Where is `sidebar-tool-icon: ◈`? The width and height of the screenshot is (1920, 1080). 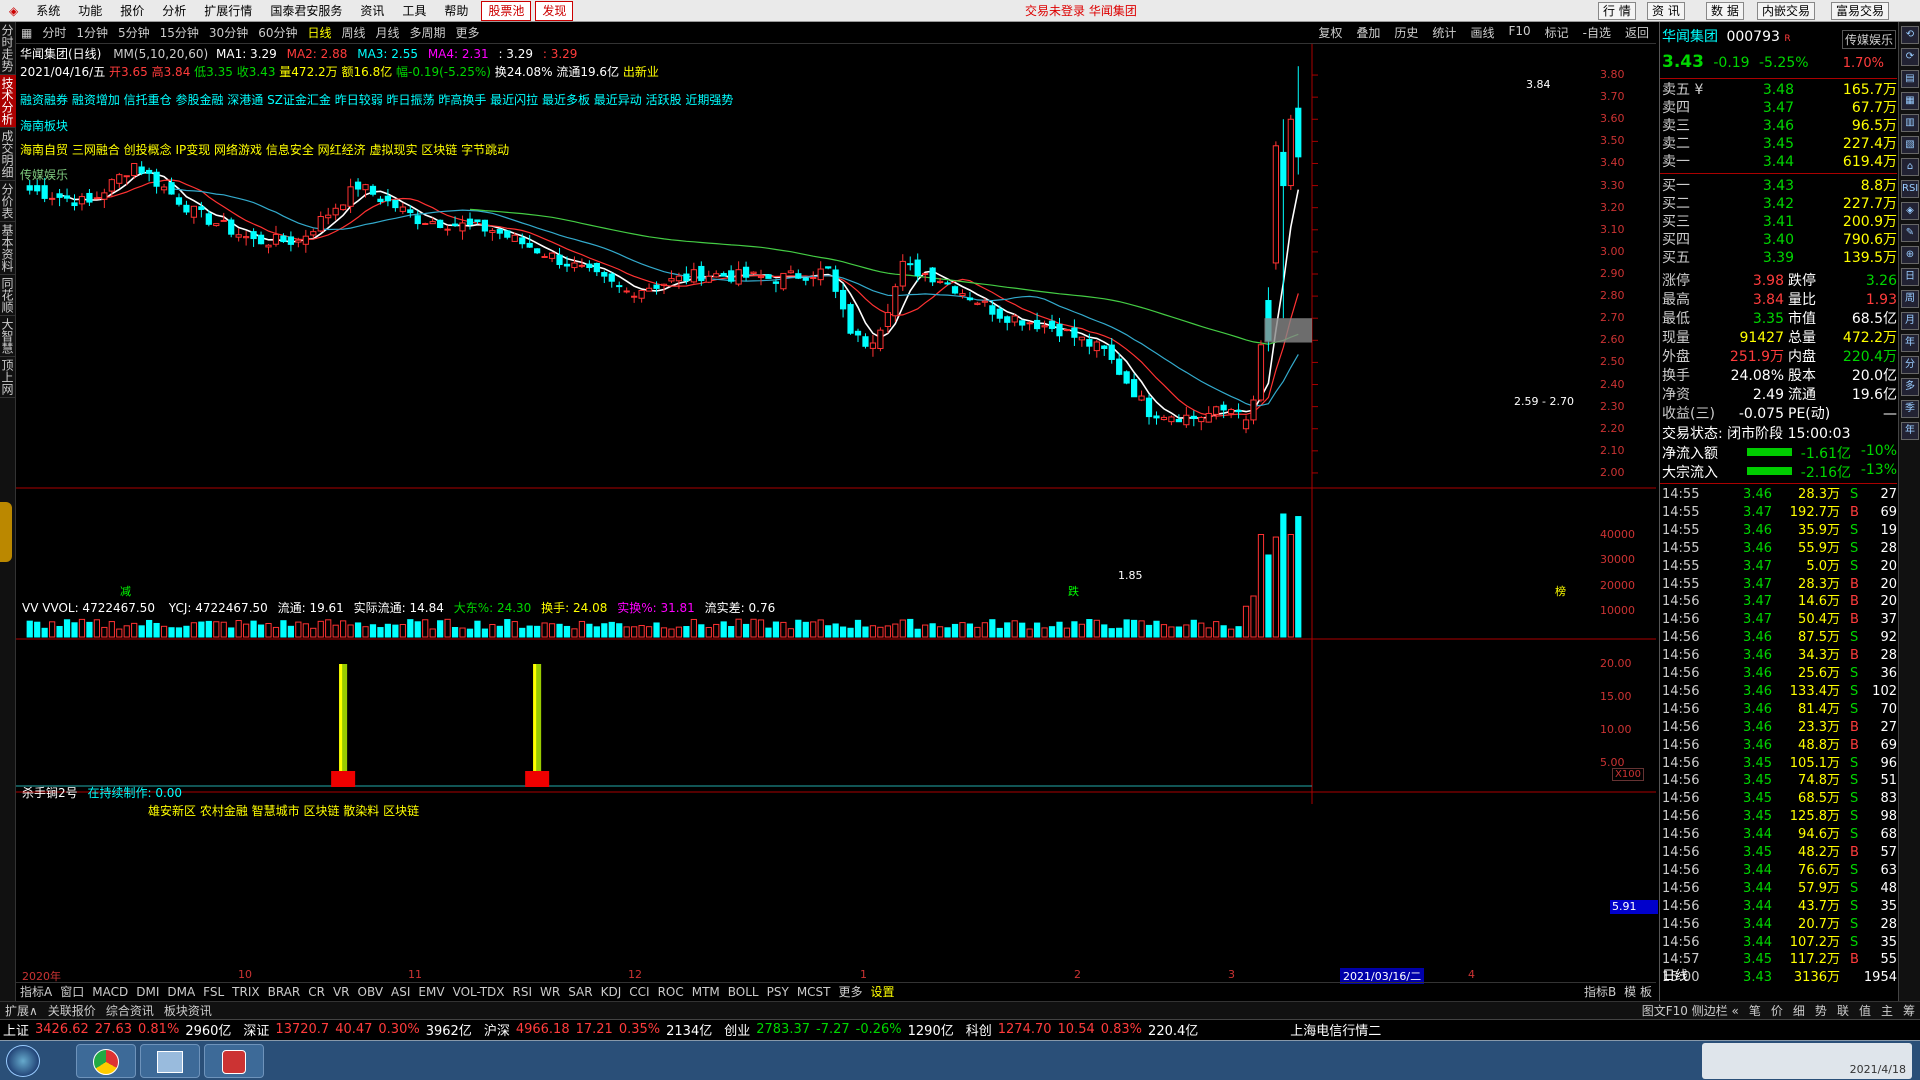 sidebar-tool-icon: ◈ is located at coordinates (1910, 211).